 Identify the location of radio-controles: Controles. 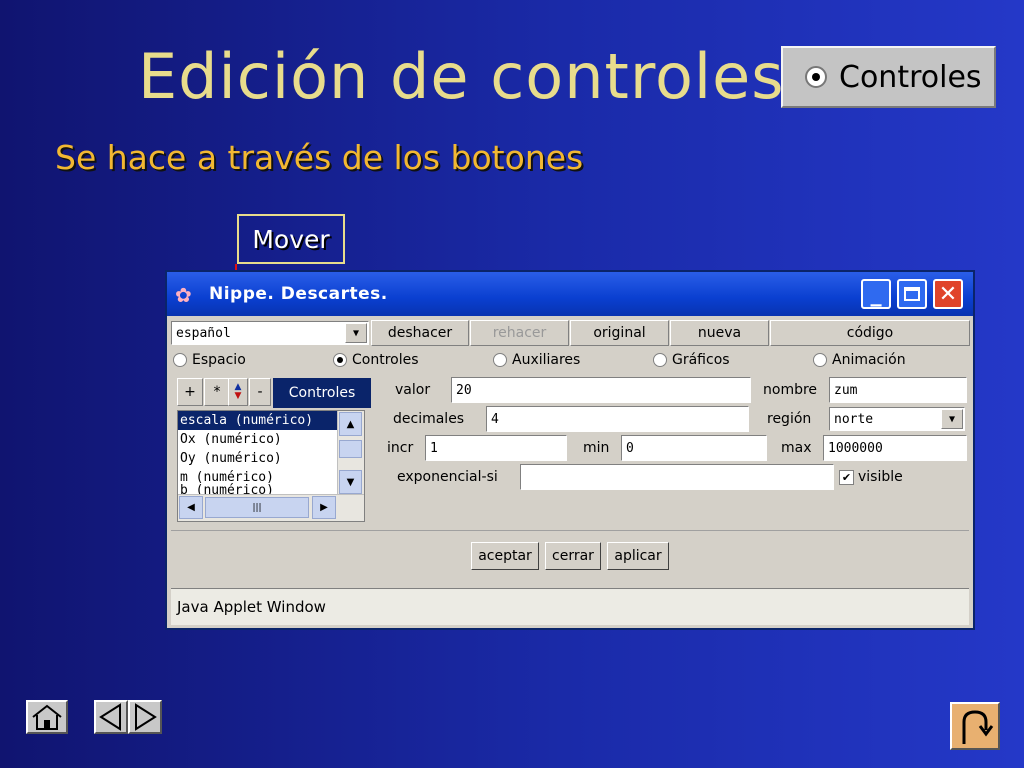
(376, 360).